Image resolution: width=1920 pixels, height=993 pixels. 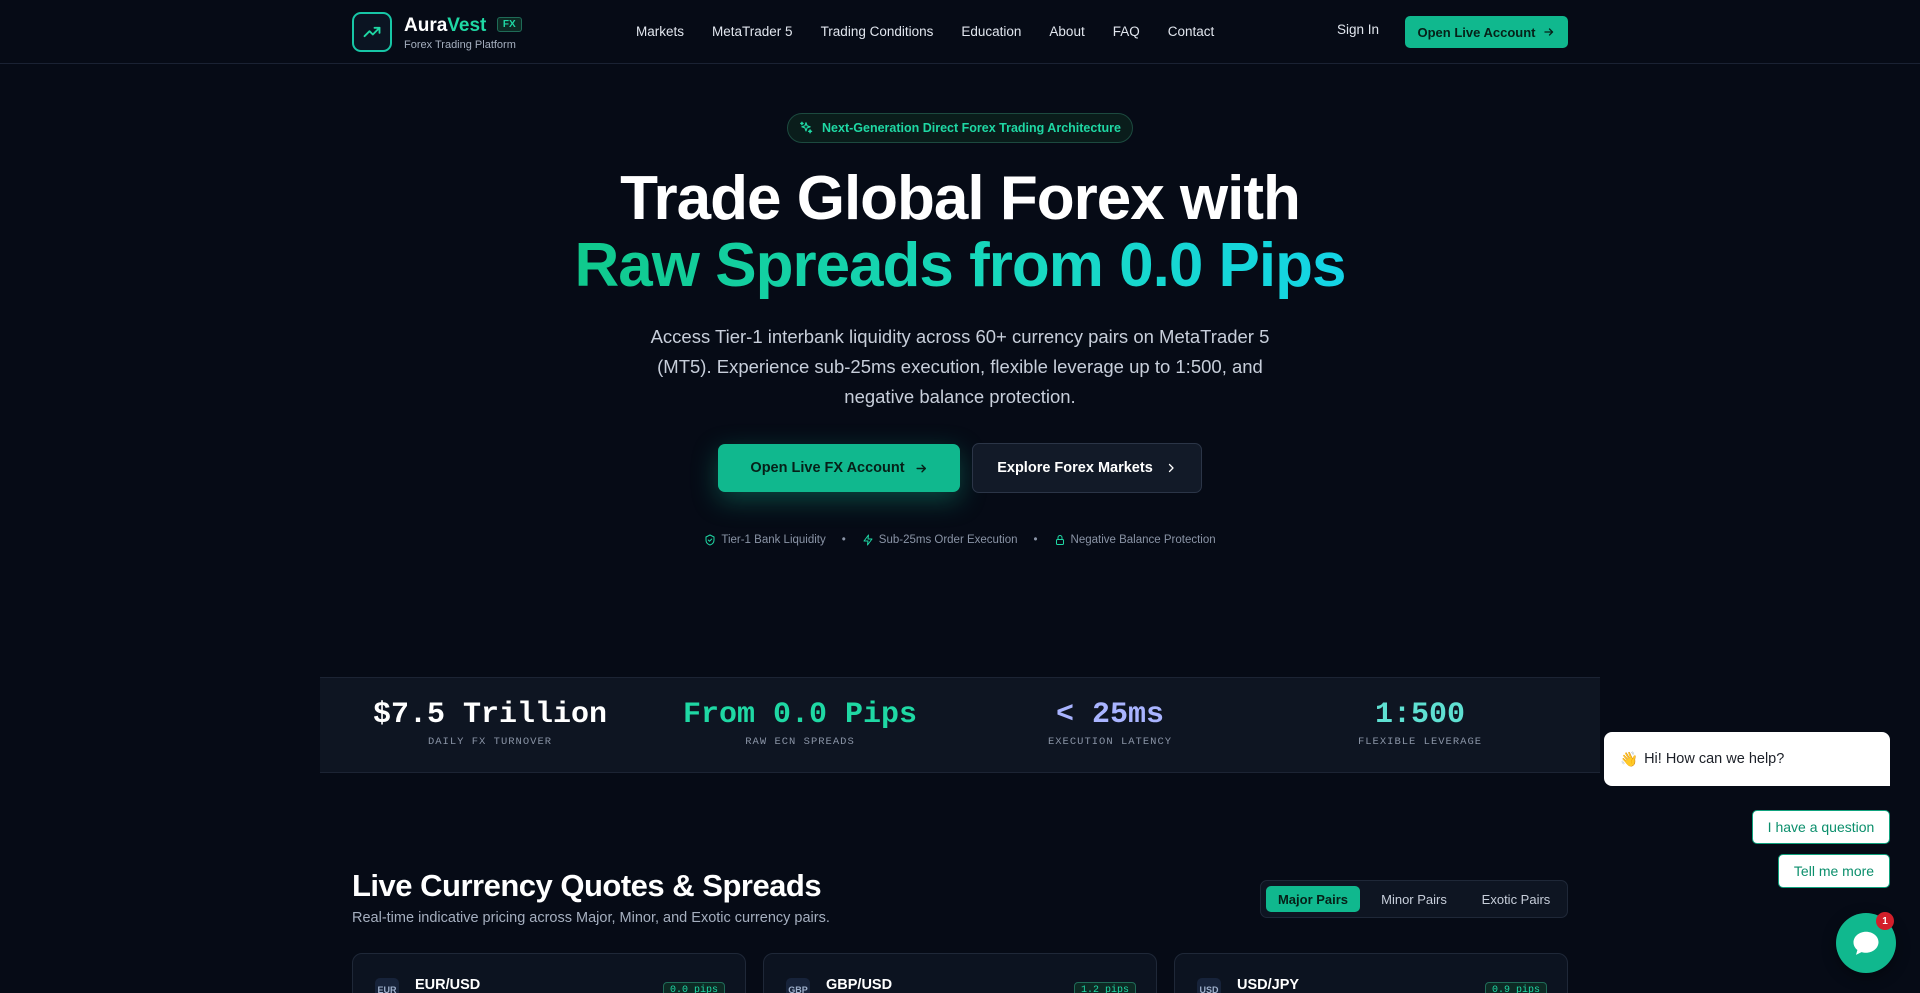 I want to click on primary-cta-label: Open Live FX Account, so click(x=827, y=468).